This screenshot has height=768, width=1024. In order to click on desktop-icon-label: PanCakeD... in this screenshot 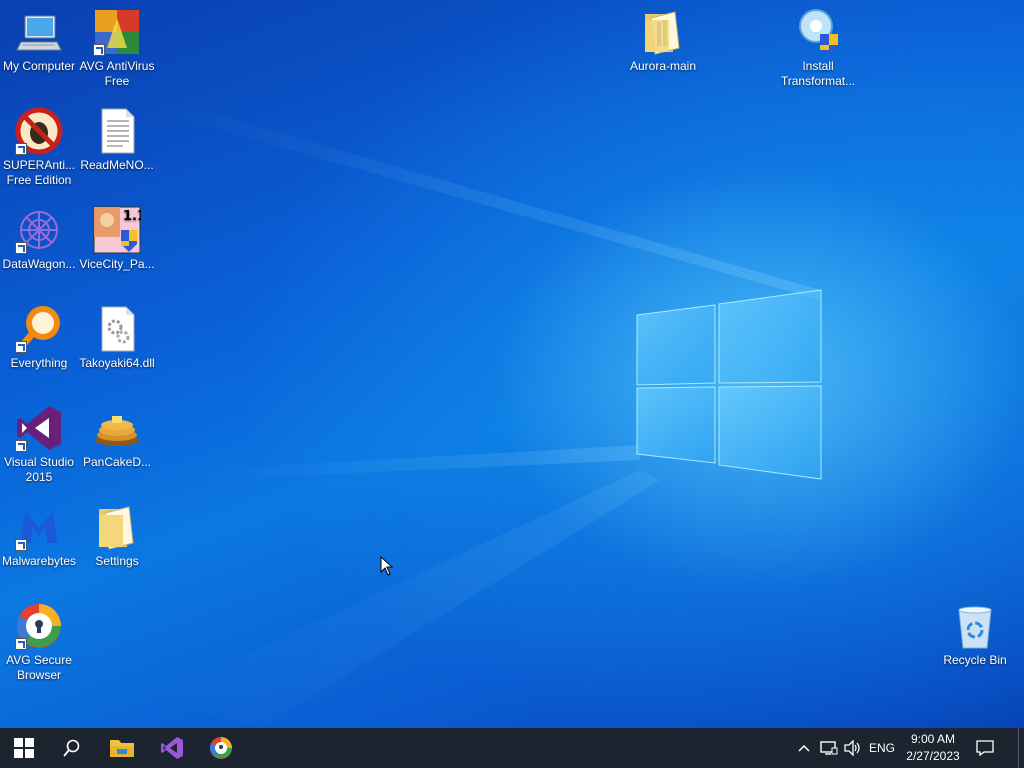, I will do `click(117, 462)`.